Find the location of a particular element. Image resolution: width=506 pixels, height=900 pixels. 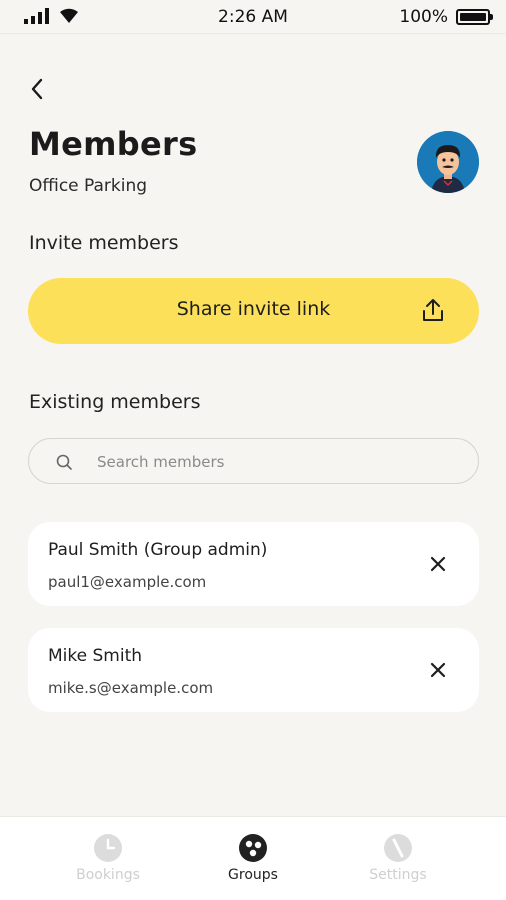

avatar is located at coordinates (448, 162).